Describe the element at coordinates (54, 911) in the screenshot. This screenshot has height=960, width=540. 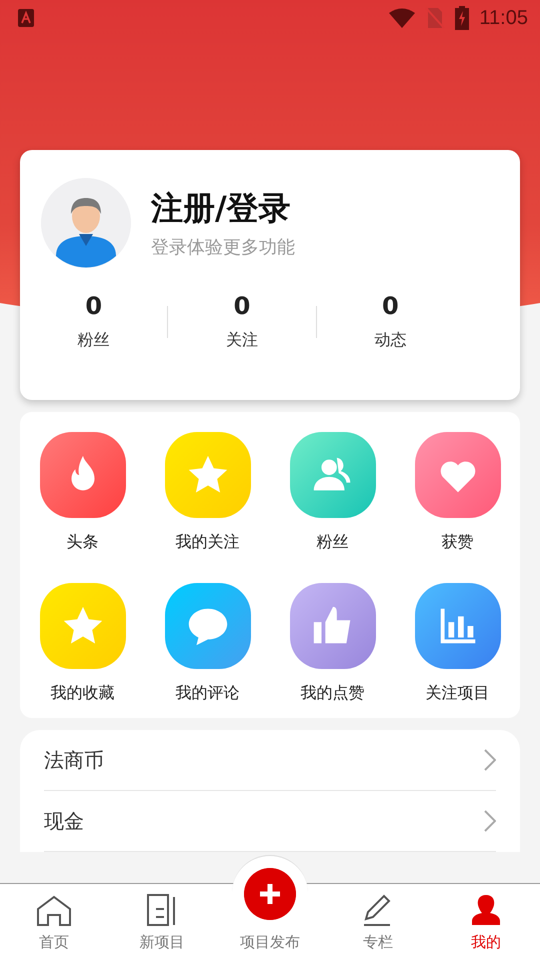
I see `home-icon` at that location.